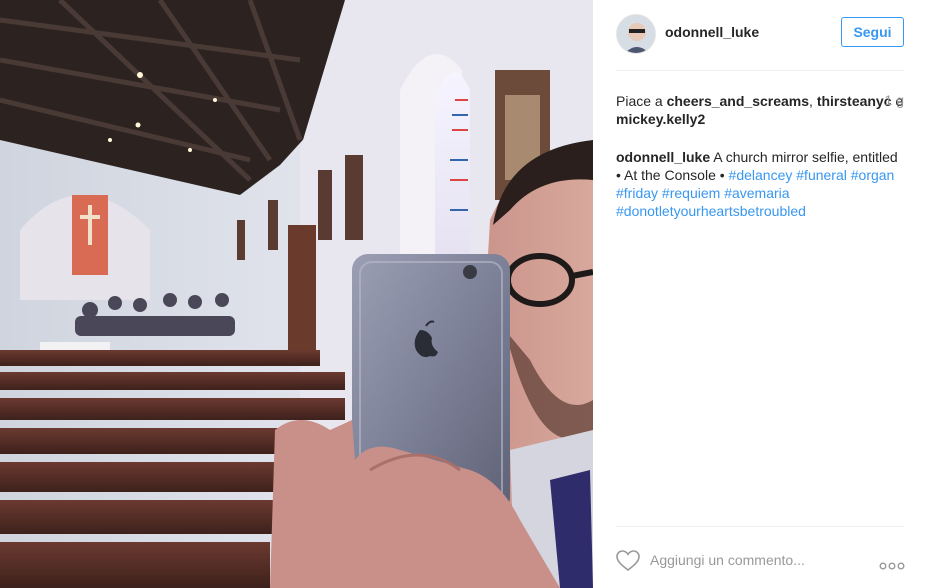 The image size is (925, 588). I want to click on hashtag-link: #organ, so click(873, 175).